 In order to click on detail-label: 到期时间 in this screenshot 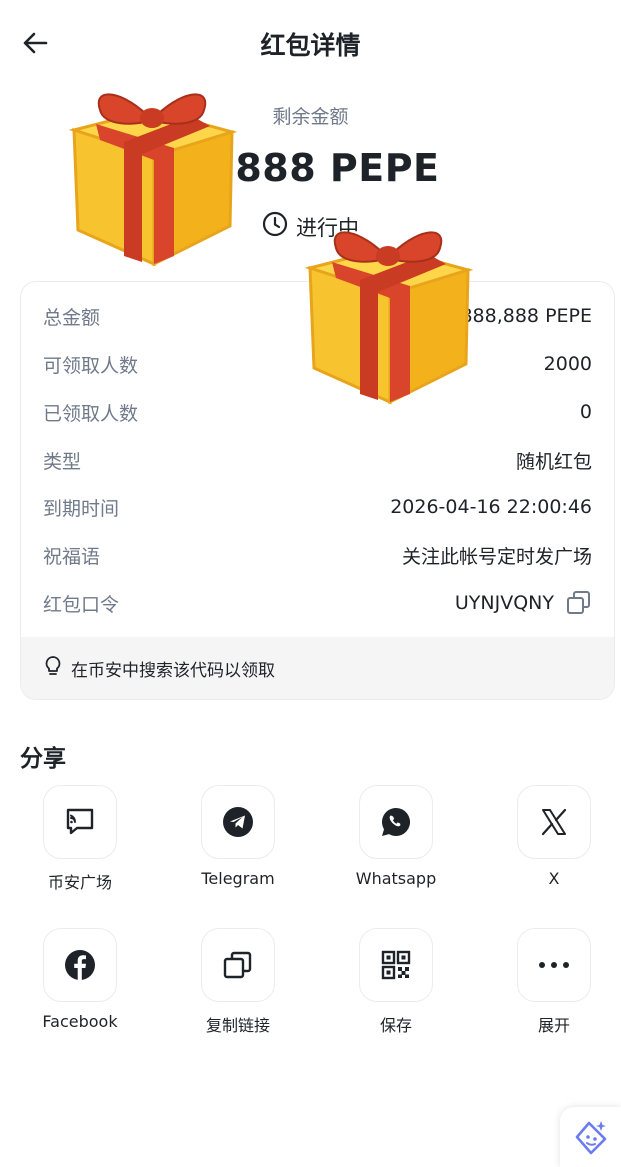, I will do `click(81, 508)`.